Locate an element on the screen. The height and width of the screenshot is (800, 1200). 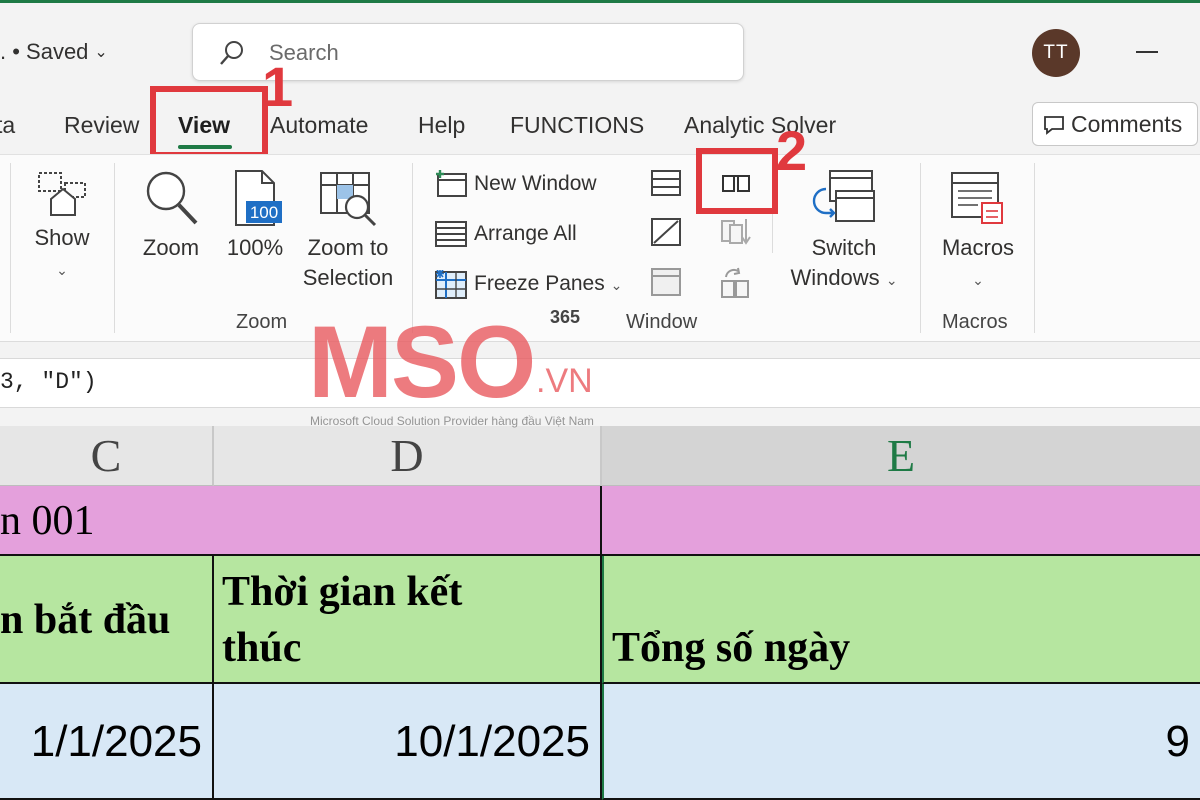
magnifier-icon is located at coordinates (172, 198).